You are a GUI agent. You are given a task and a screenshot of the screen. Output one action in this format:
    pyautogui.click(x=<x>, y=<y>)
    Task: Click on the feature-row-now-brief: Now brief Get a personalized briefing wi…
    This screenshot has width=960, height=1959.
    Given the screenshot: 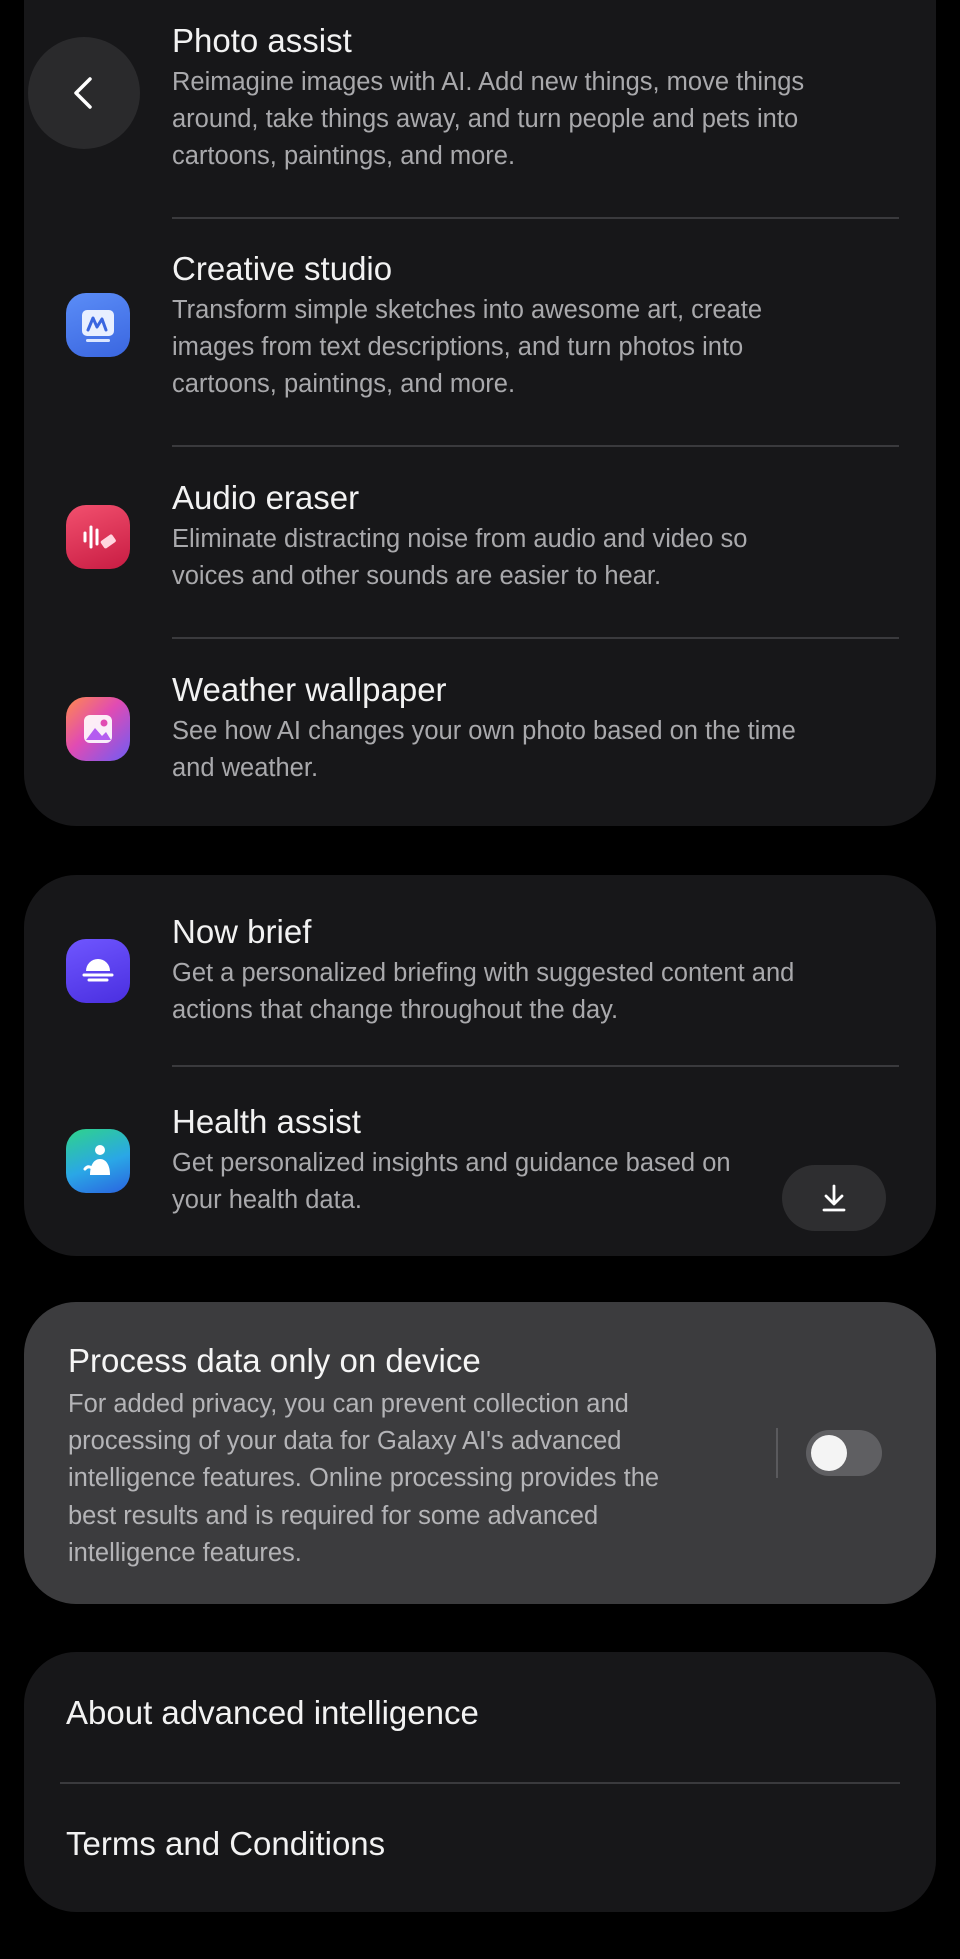 What is the action you would take?
    pyautogui.click(x=480, y=983)
    